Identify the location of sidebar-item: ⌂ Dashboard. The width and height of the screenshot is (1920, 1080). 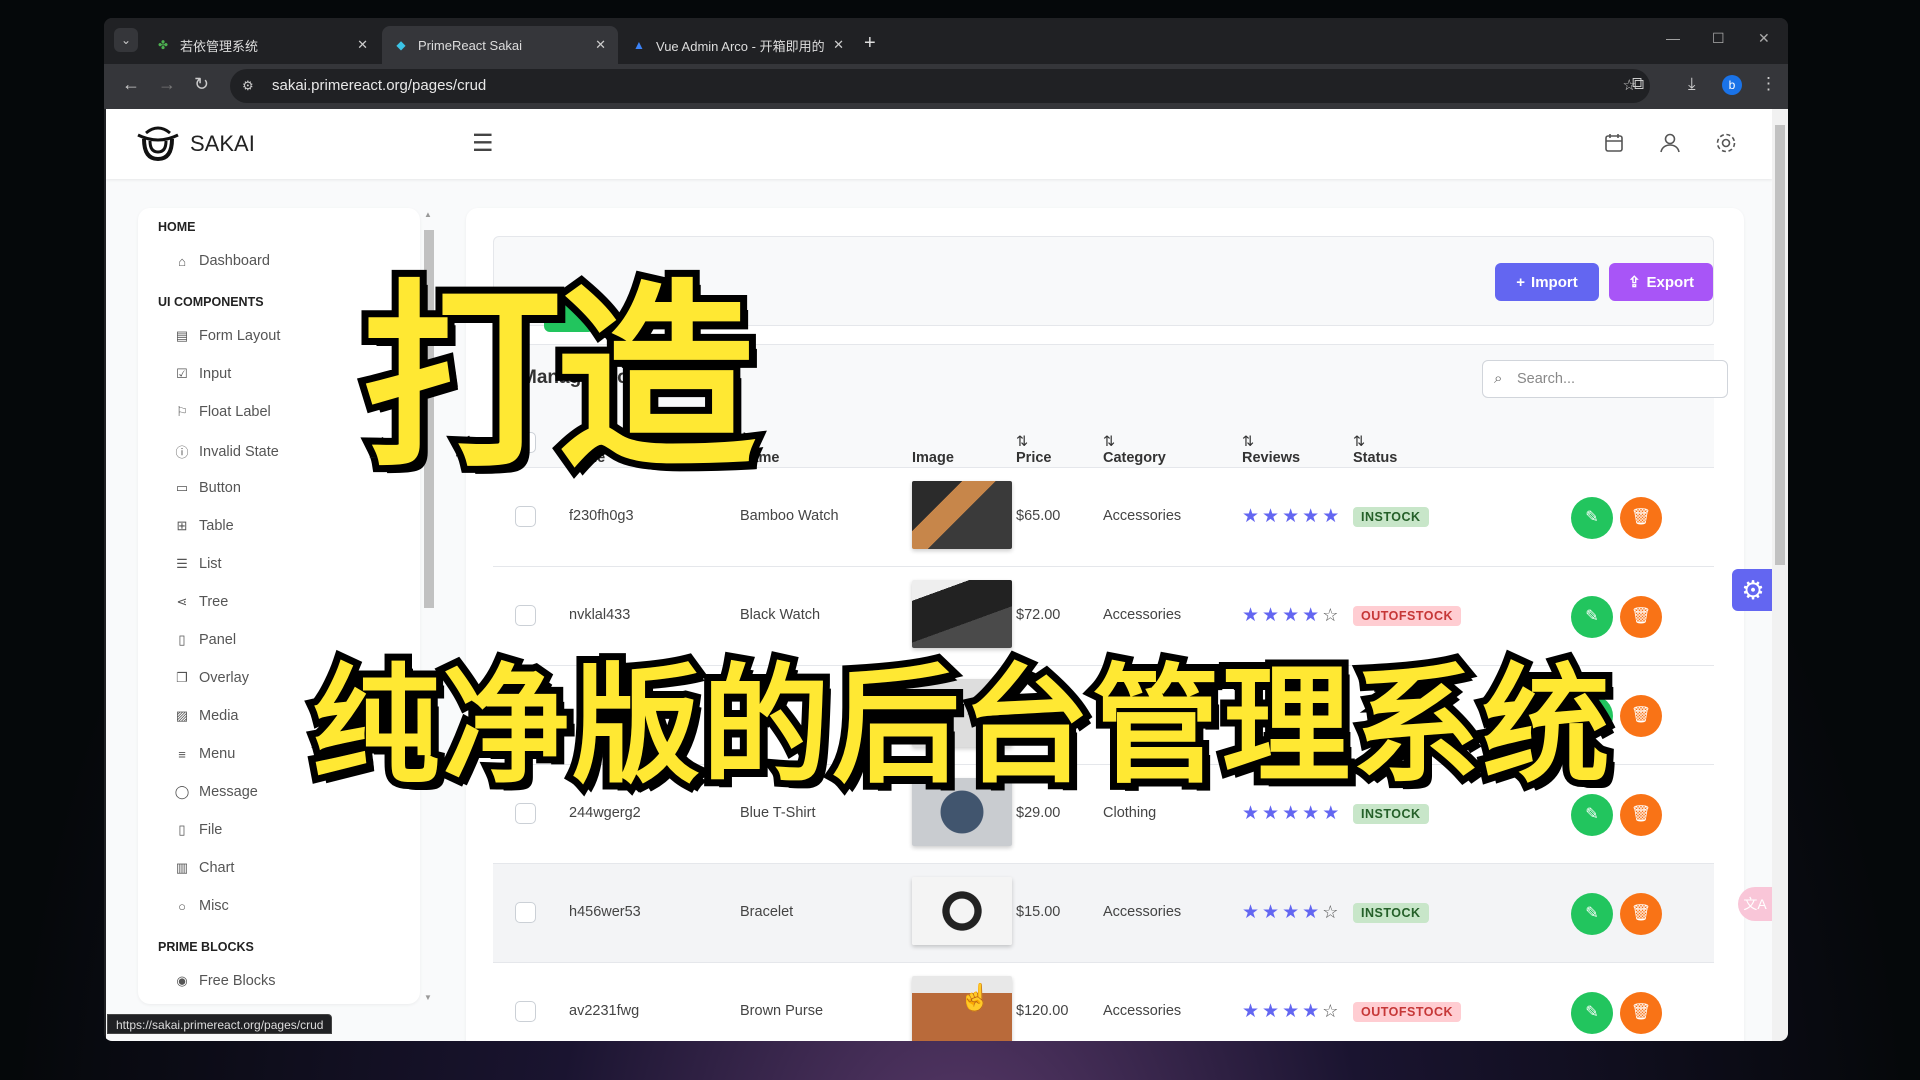
(222, 261).